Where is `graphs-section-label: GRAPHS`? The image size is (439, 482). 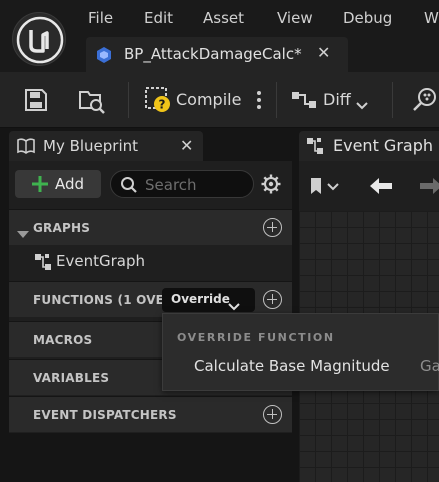
graphs-section-label: GRAPHS is located at coordinates (62, 228).